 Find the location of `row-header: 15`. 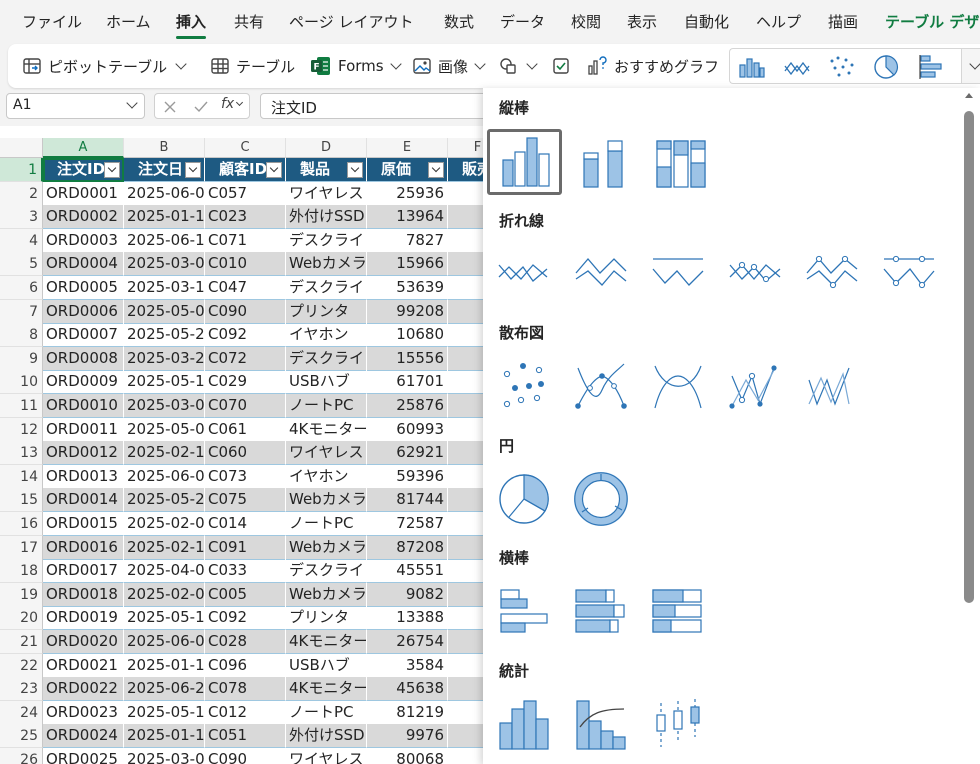

row-header: 15 is located at coordinates (21, 500).